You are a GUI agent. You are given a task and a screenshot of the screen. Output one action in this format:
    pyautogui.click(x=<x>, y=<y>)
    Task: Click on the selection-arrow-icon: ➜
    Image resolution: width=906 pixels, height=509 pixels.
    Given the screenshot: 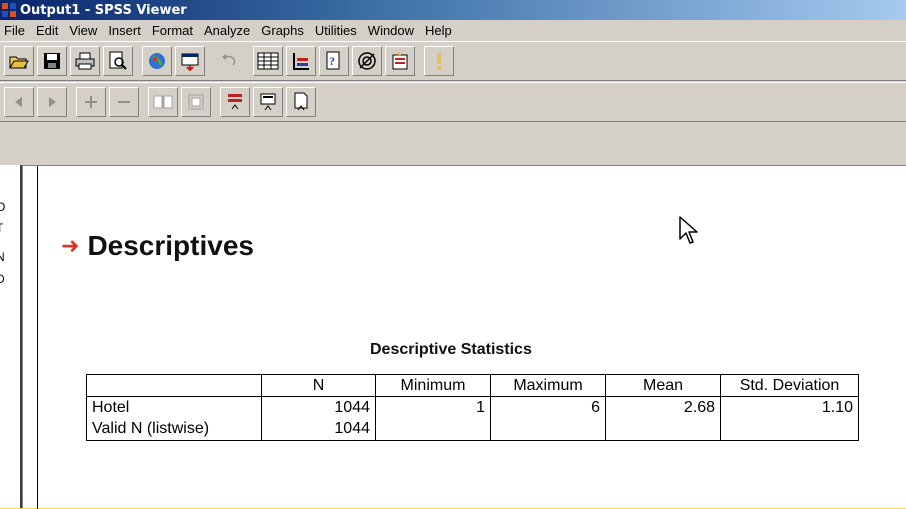 What is the action you would take?
    pyautogui.click(x=70, y=245)
    